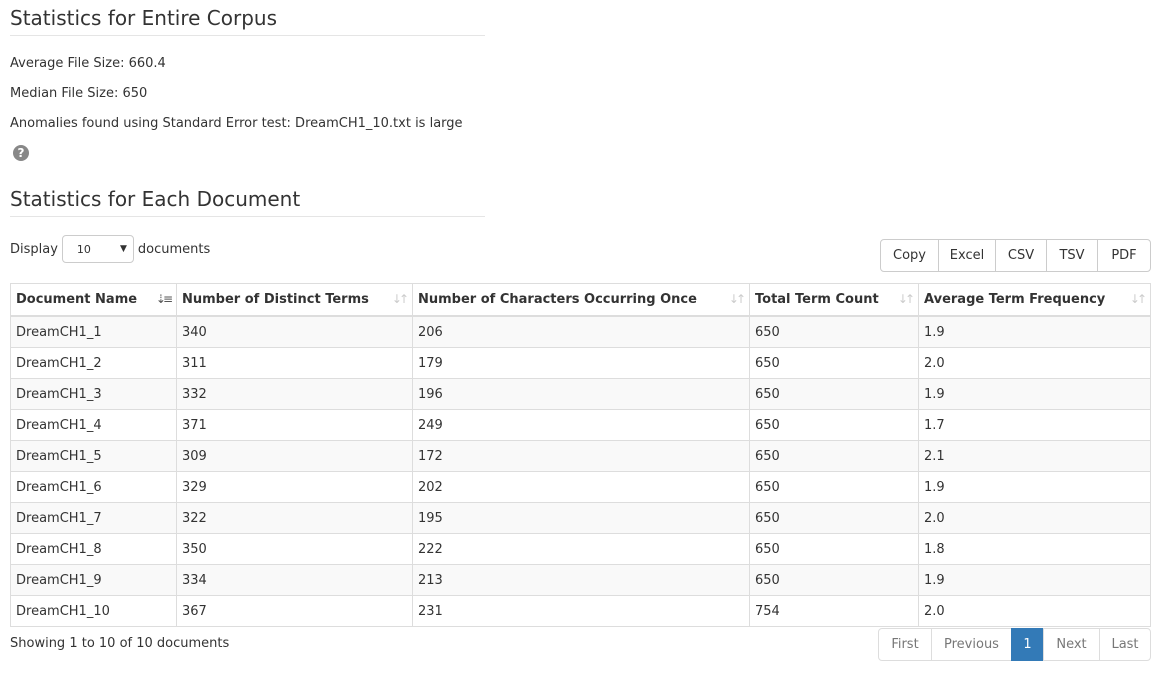 Image resolution: width=1164 pixels, height=678 pixels. Describe the element at coordinates (1034, 425) in the screenshot. I see `cell-average-term-frequency: 1.7` at that location.